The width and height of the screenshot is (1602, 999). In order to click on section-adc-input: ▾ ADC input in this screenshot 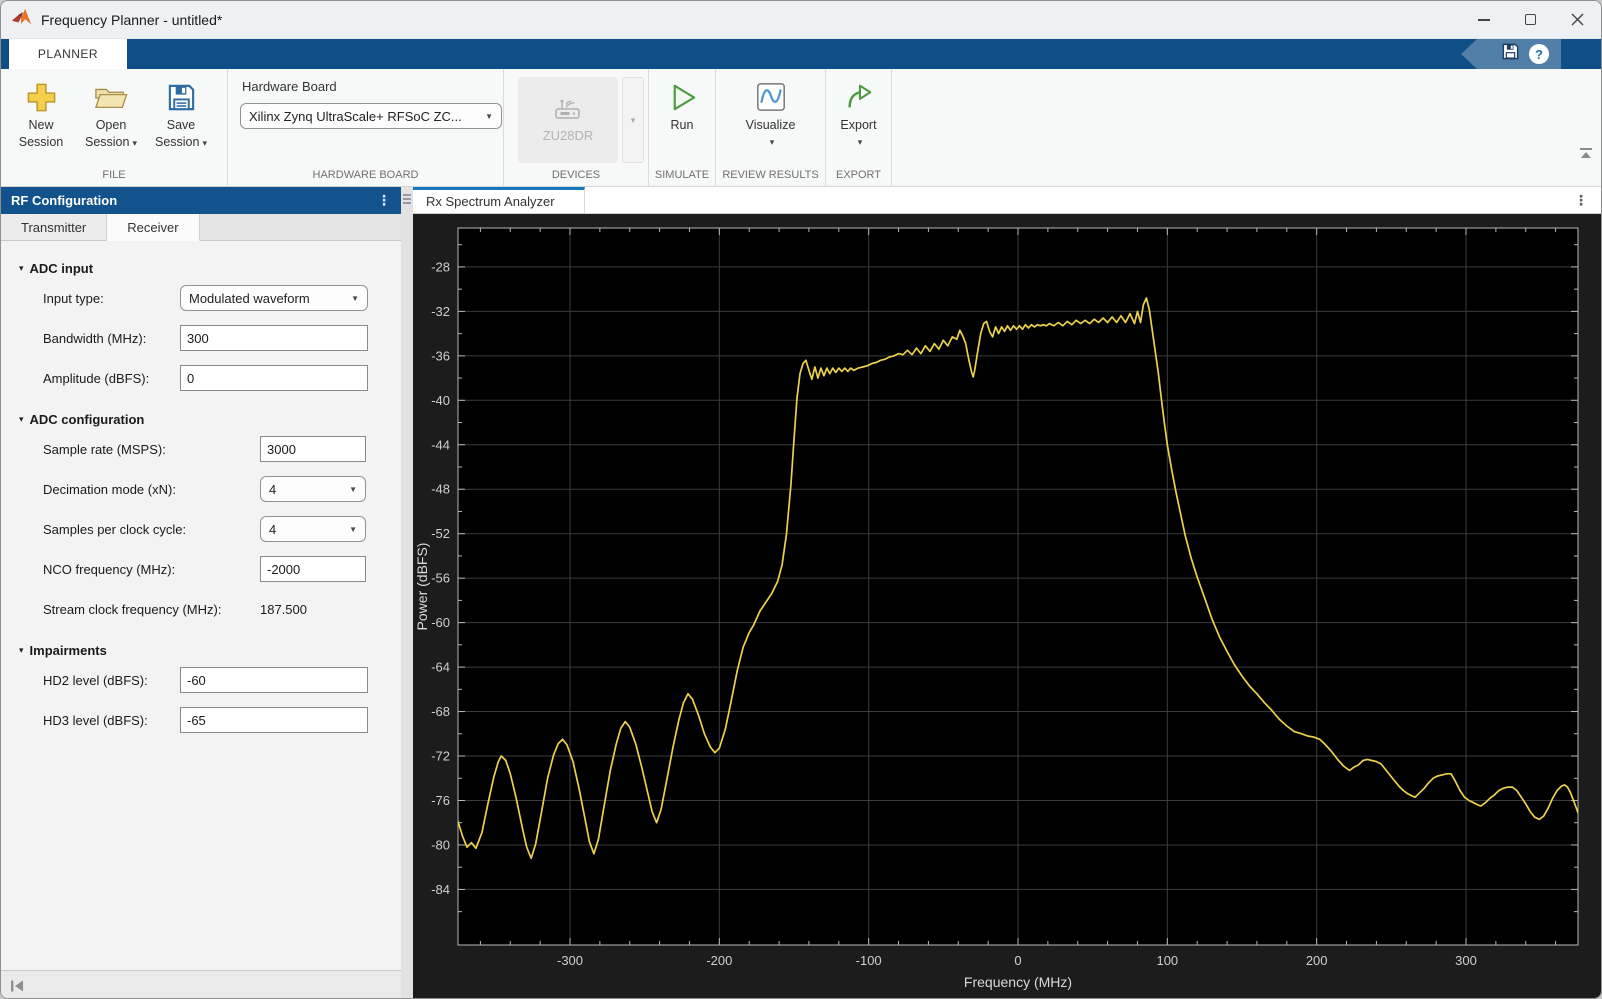, I will do `click(210, 268)`.